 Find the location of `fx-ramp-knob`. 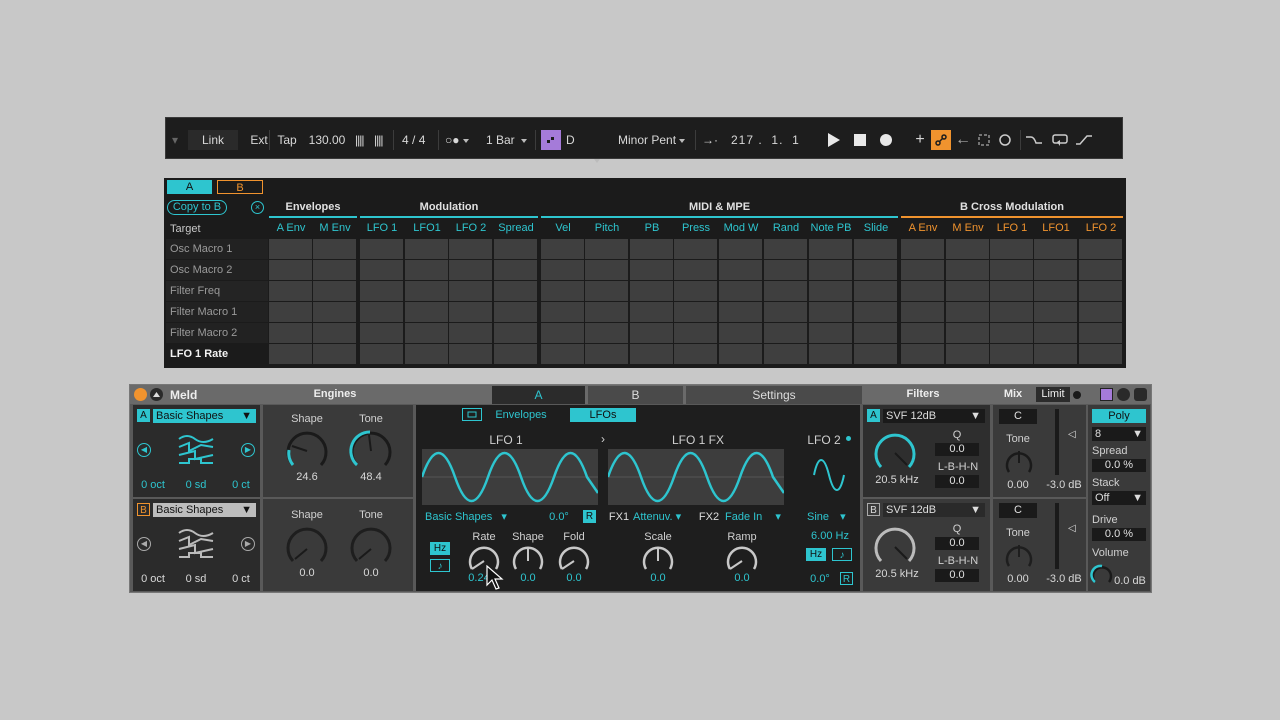

fx-ramp-knob is located at coordinates (742, 559).